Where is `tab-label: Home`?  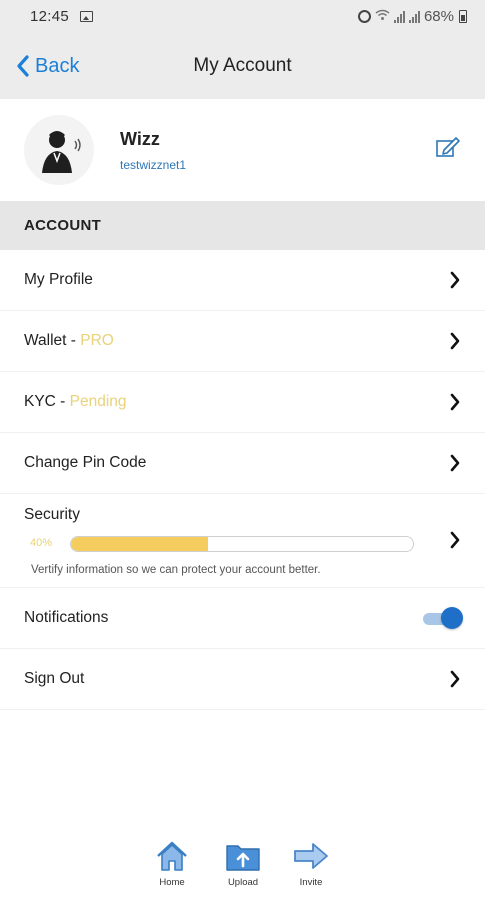 tab-label: Home is located at coordinates (172, 882).